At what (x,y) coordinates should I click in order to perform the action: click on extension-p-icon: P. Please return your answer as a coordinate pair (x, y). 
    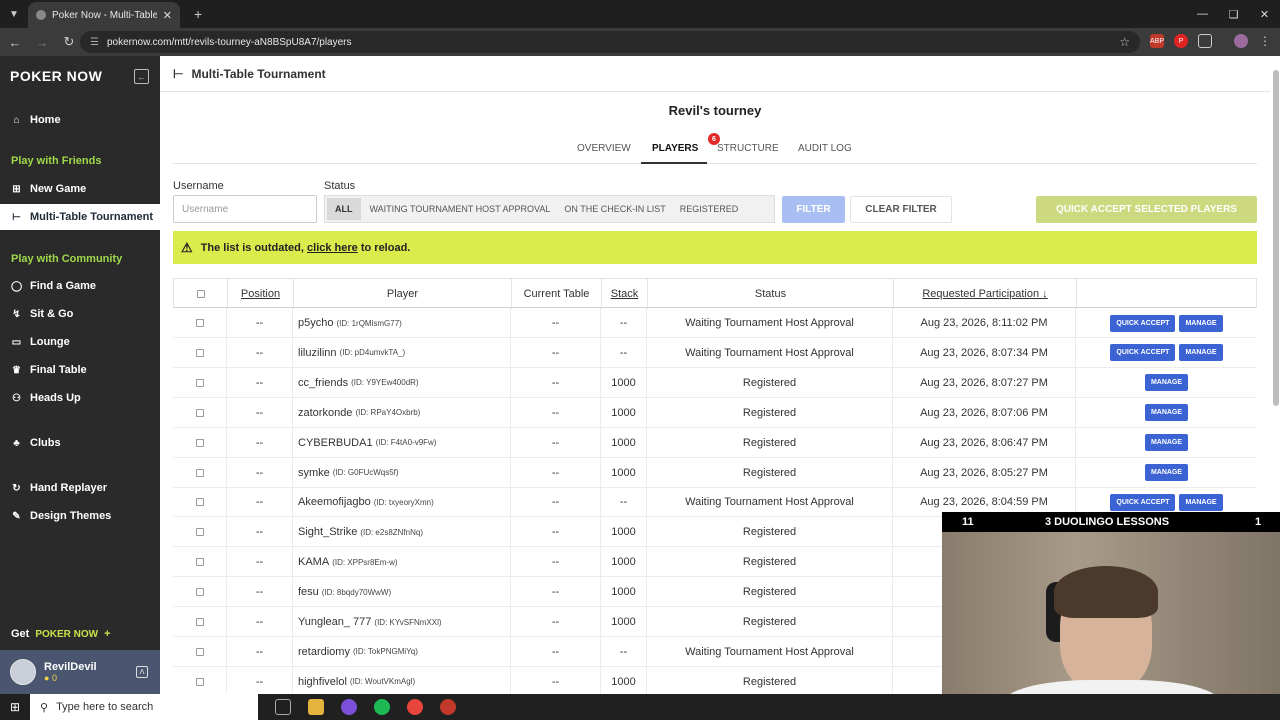
    Looking at the image, I should click on (1181, 41).